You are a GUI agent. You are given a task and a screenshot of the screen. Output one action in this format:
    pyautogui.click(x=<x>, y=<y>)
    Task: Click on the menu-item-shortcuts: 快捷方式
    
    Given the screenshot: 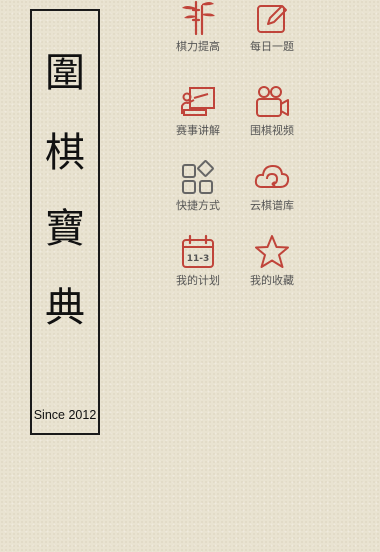 What is the action you would take?
    pyautogui.click(x=198, y=190)
    